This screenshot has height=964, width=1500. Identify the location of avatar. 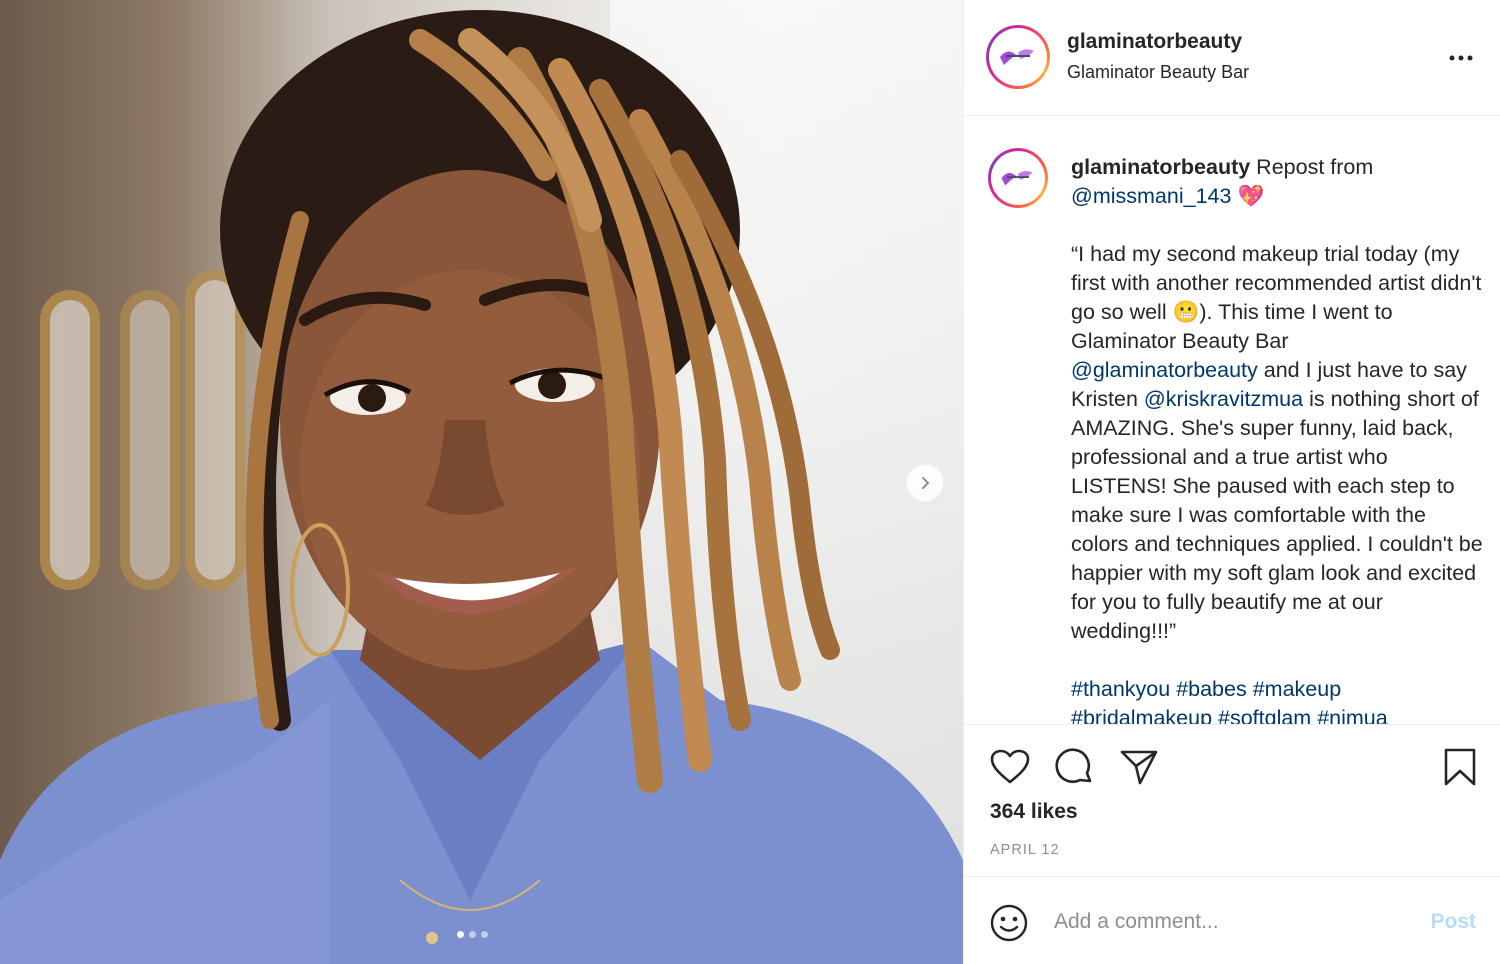
(1018, 57).